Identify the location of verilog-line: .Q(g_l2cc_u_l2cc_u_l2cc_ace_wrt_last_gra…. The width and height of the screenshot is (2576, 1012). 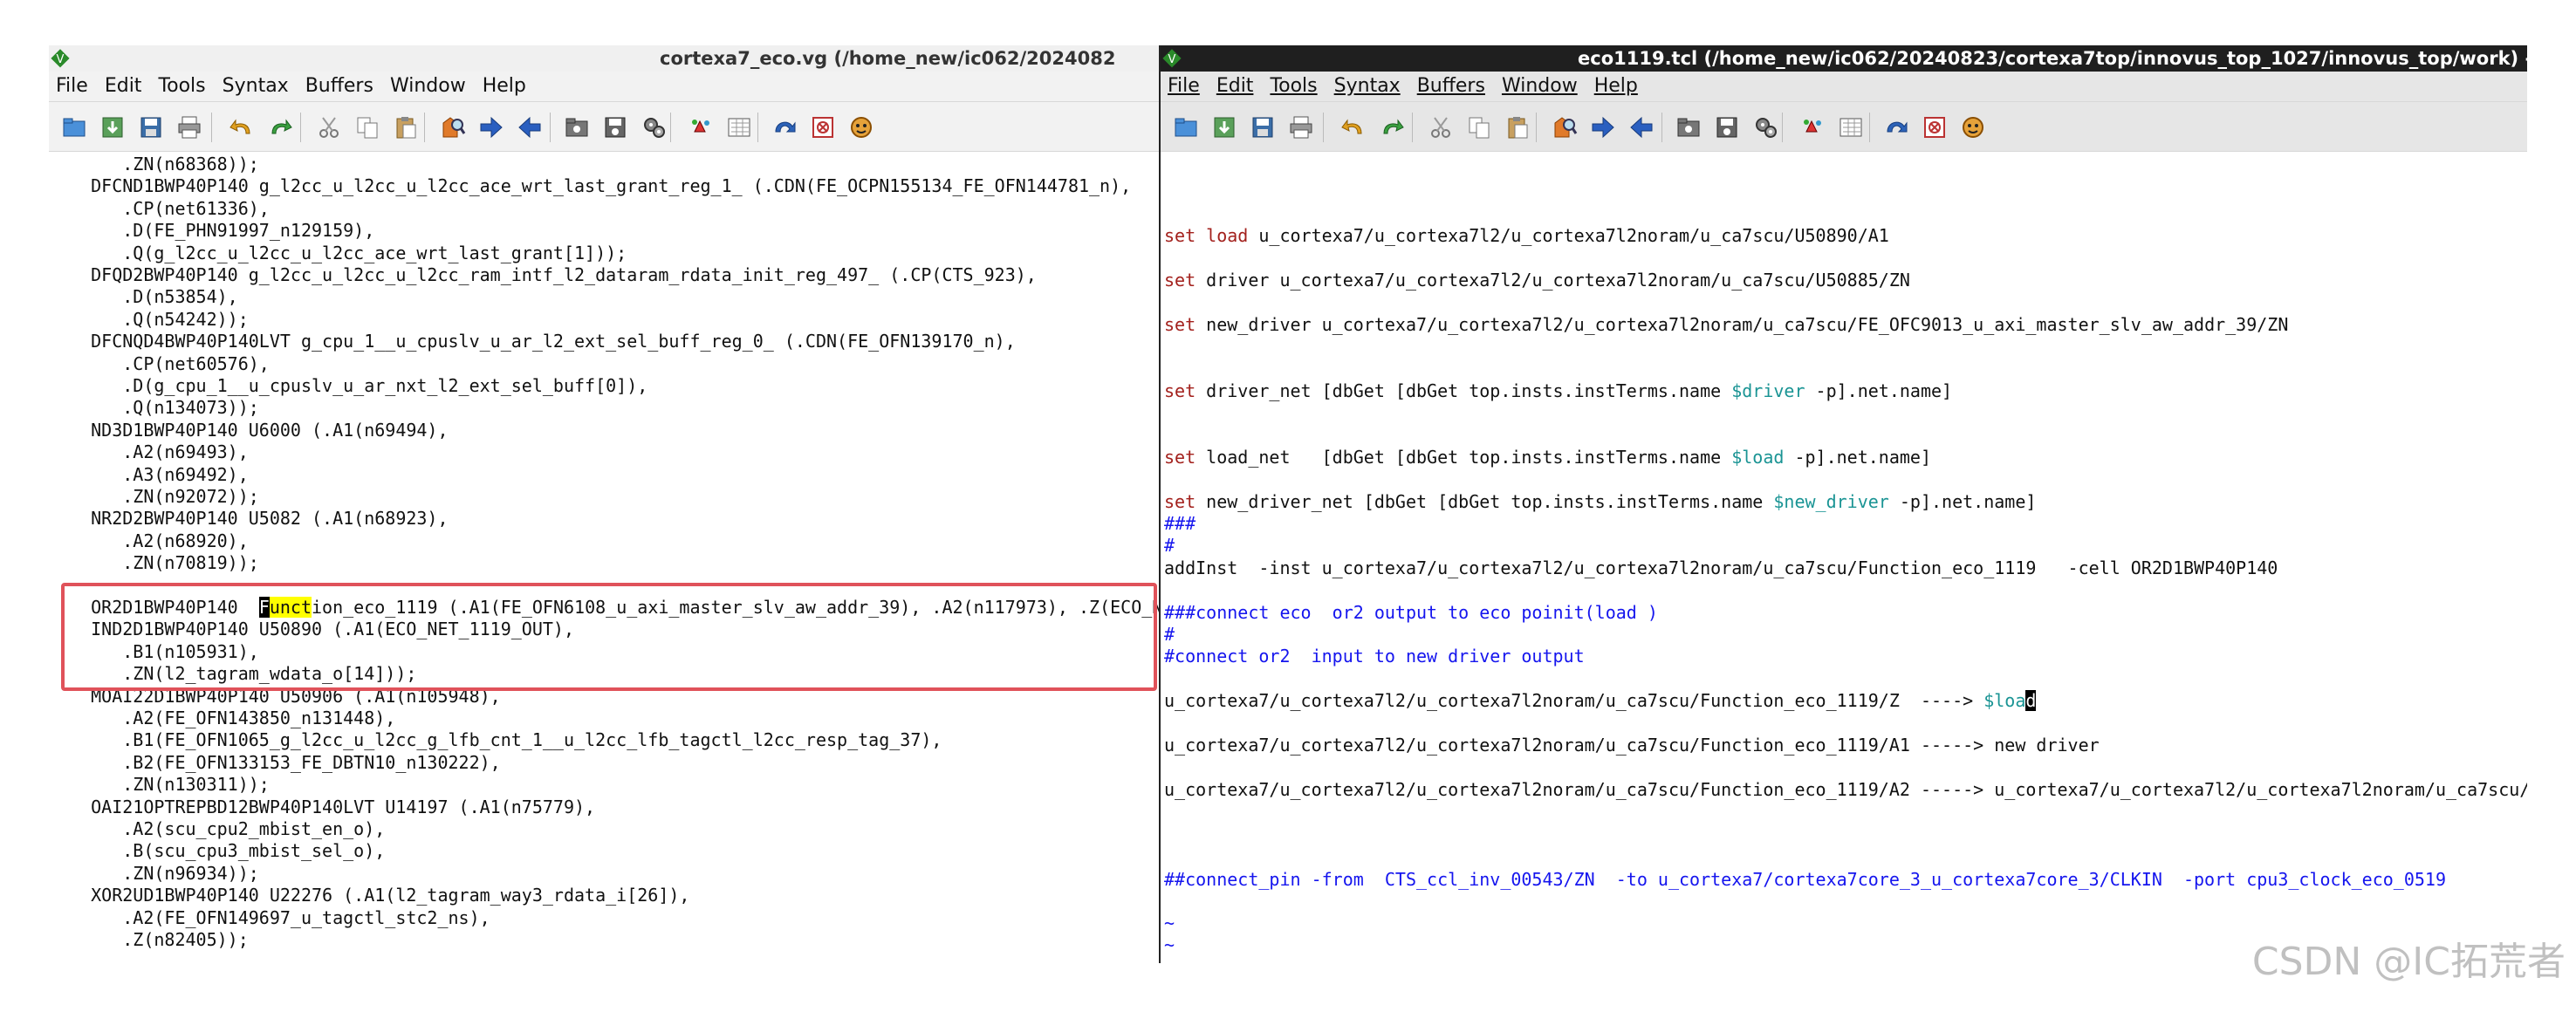
(343, 252).